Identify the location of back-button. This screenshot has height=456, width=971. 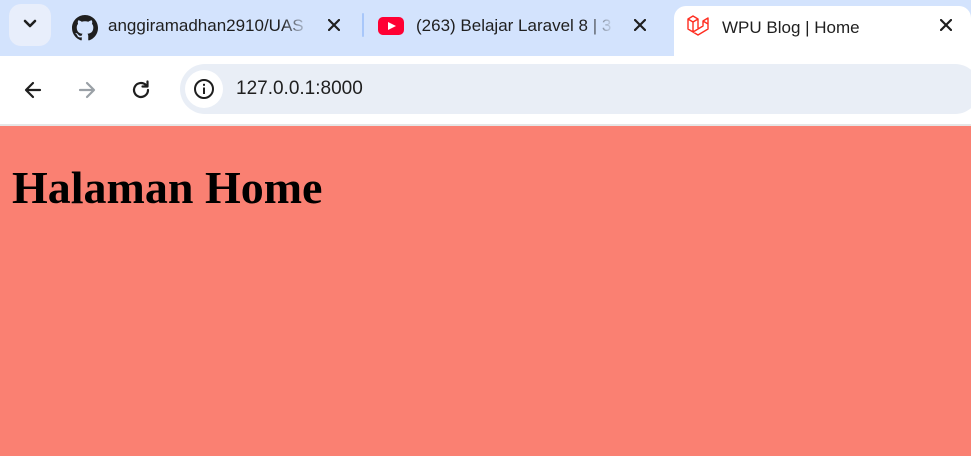
(33, 90).